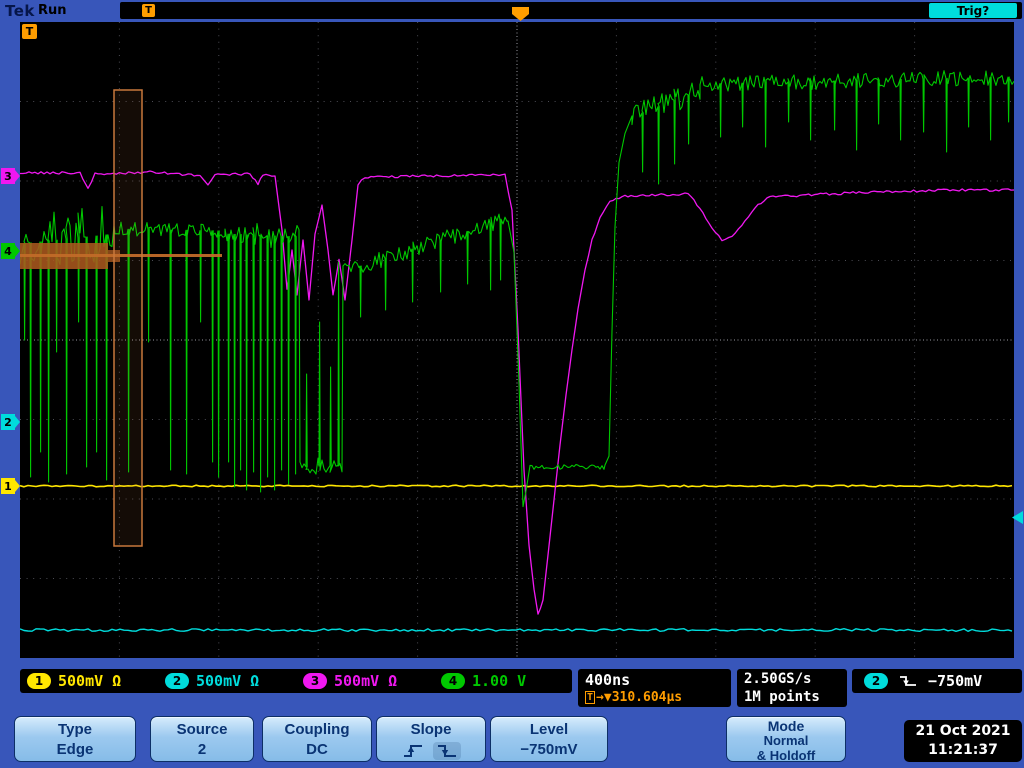 The image size is (1024, 768). What do you see at coordinates (955, 681) in the screenshot?
I see `trigger-level-value: −750mV` at bounding box center [955, 681].